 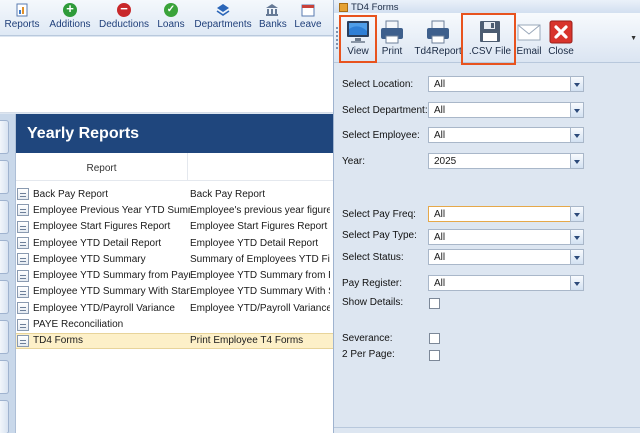 I want to click on bank-icon, so click(x=272, y=10).